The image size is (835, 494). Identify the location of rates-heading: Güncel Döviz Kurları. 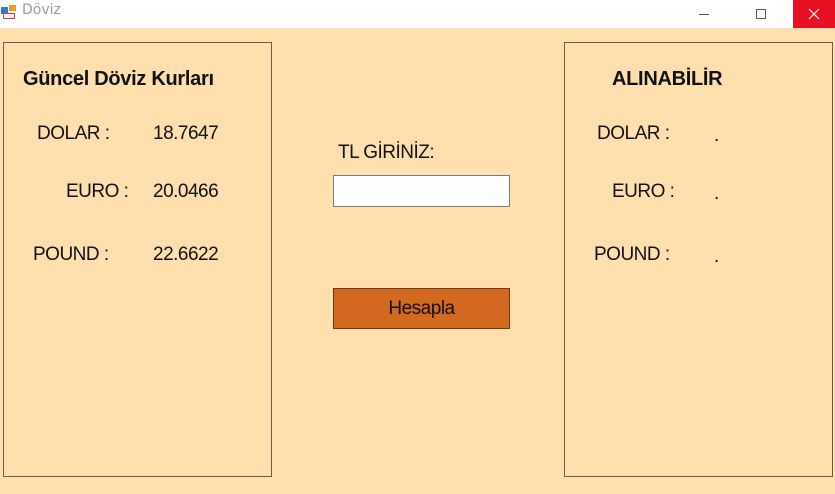
(118, 79).